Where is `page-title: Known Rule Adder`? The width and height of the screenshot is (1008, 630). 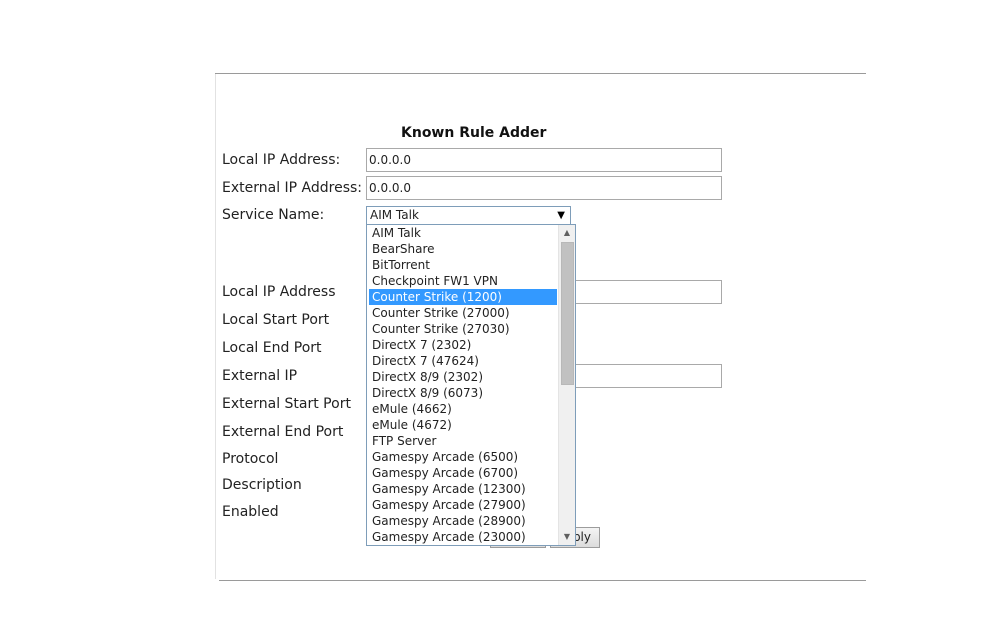 page-title: Known Rule Adder is located at coordinates (474, 133).